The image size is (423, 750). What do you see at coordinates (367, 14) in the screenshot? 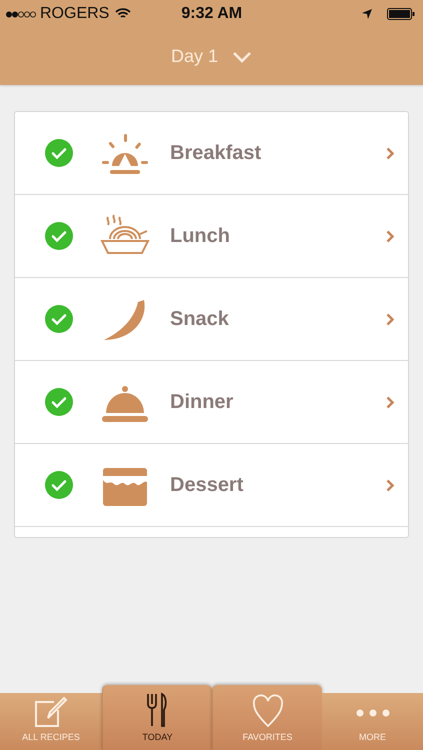
I see `location-arrow-icon` at bounding box center [367, 14].